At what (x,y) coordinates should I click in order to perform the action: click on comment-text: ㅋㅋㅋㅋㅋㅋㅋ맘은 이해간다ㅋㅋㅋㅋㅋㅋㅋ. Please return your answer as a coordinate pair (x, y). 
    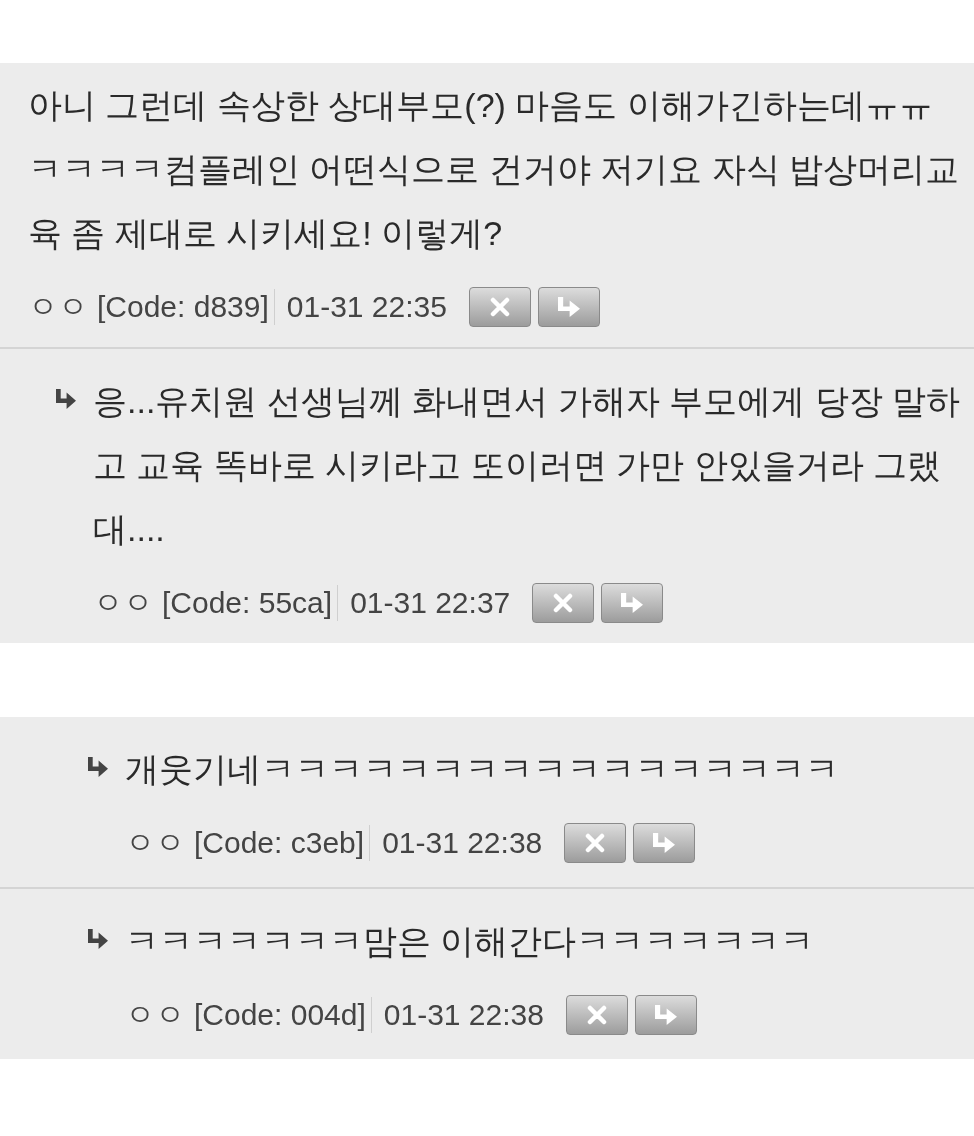
    Looking at the image, I should click on (470, 941).